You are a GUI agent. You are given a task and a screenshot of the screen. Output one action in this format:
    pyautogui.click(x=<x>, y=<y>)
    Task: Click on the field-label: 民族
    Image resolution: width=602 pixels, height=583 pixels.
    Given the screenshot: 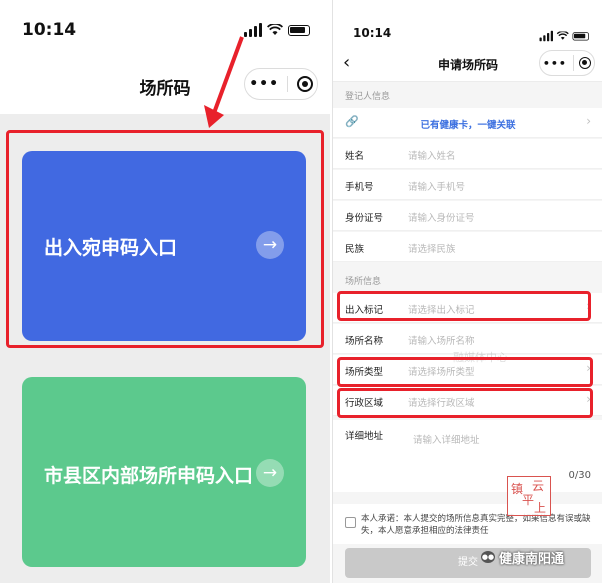 What is the action you would take?
    pyautogui.click(x=355, y=249)
    